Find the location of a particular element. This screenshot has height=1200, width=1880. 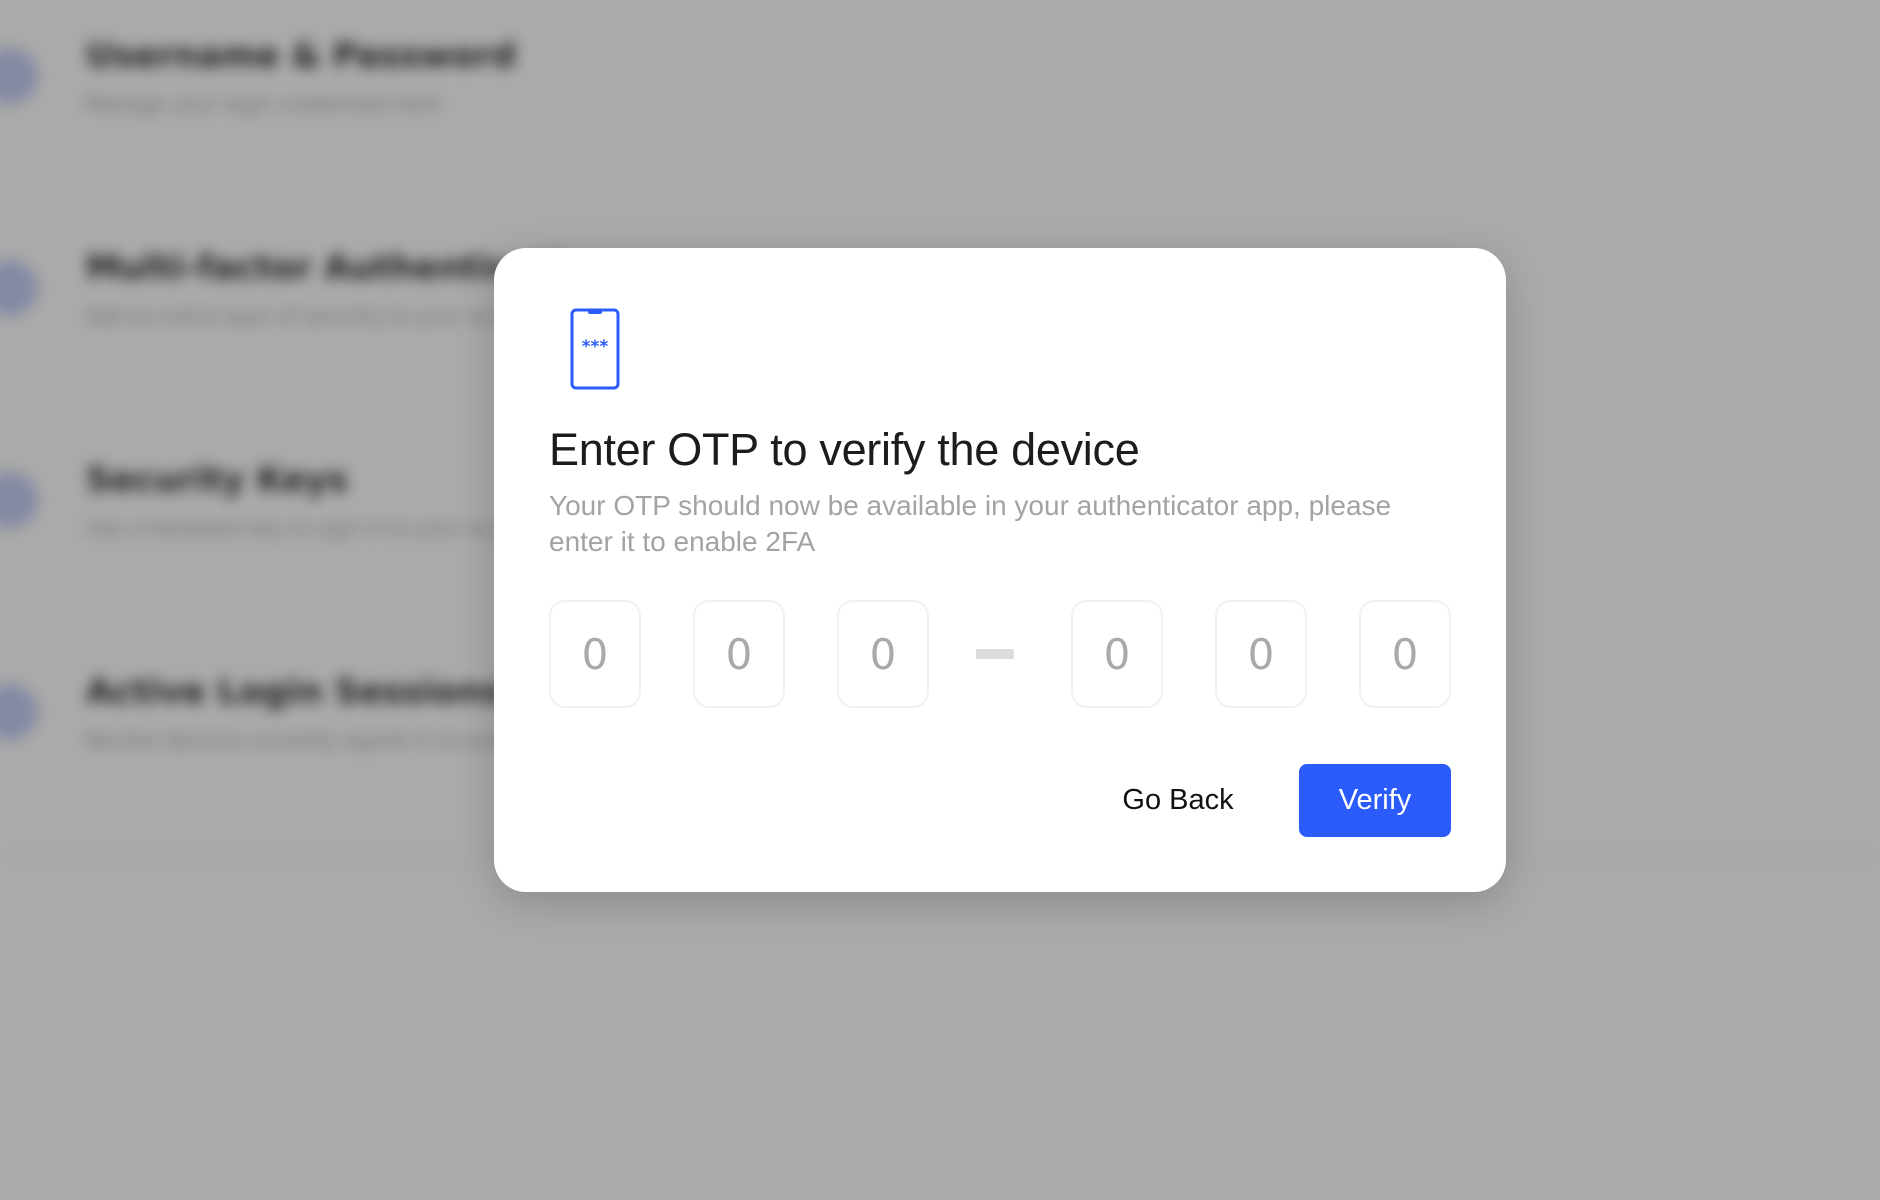

verify-button: Verify is located at coordinates (1375, 800).